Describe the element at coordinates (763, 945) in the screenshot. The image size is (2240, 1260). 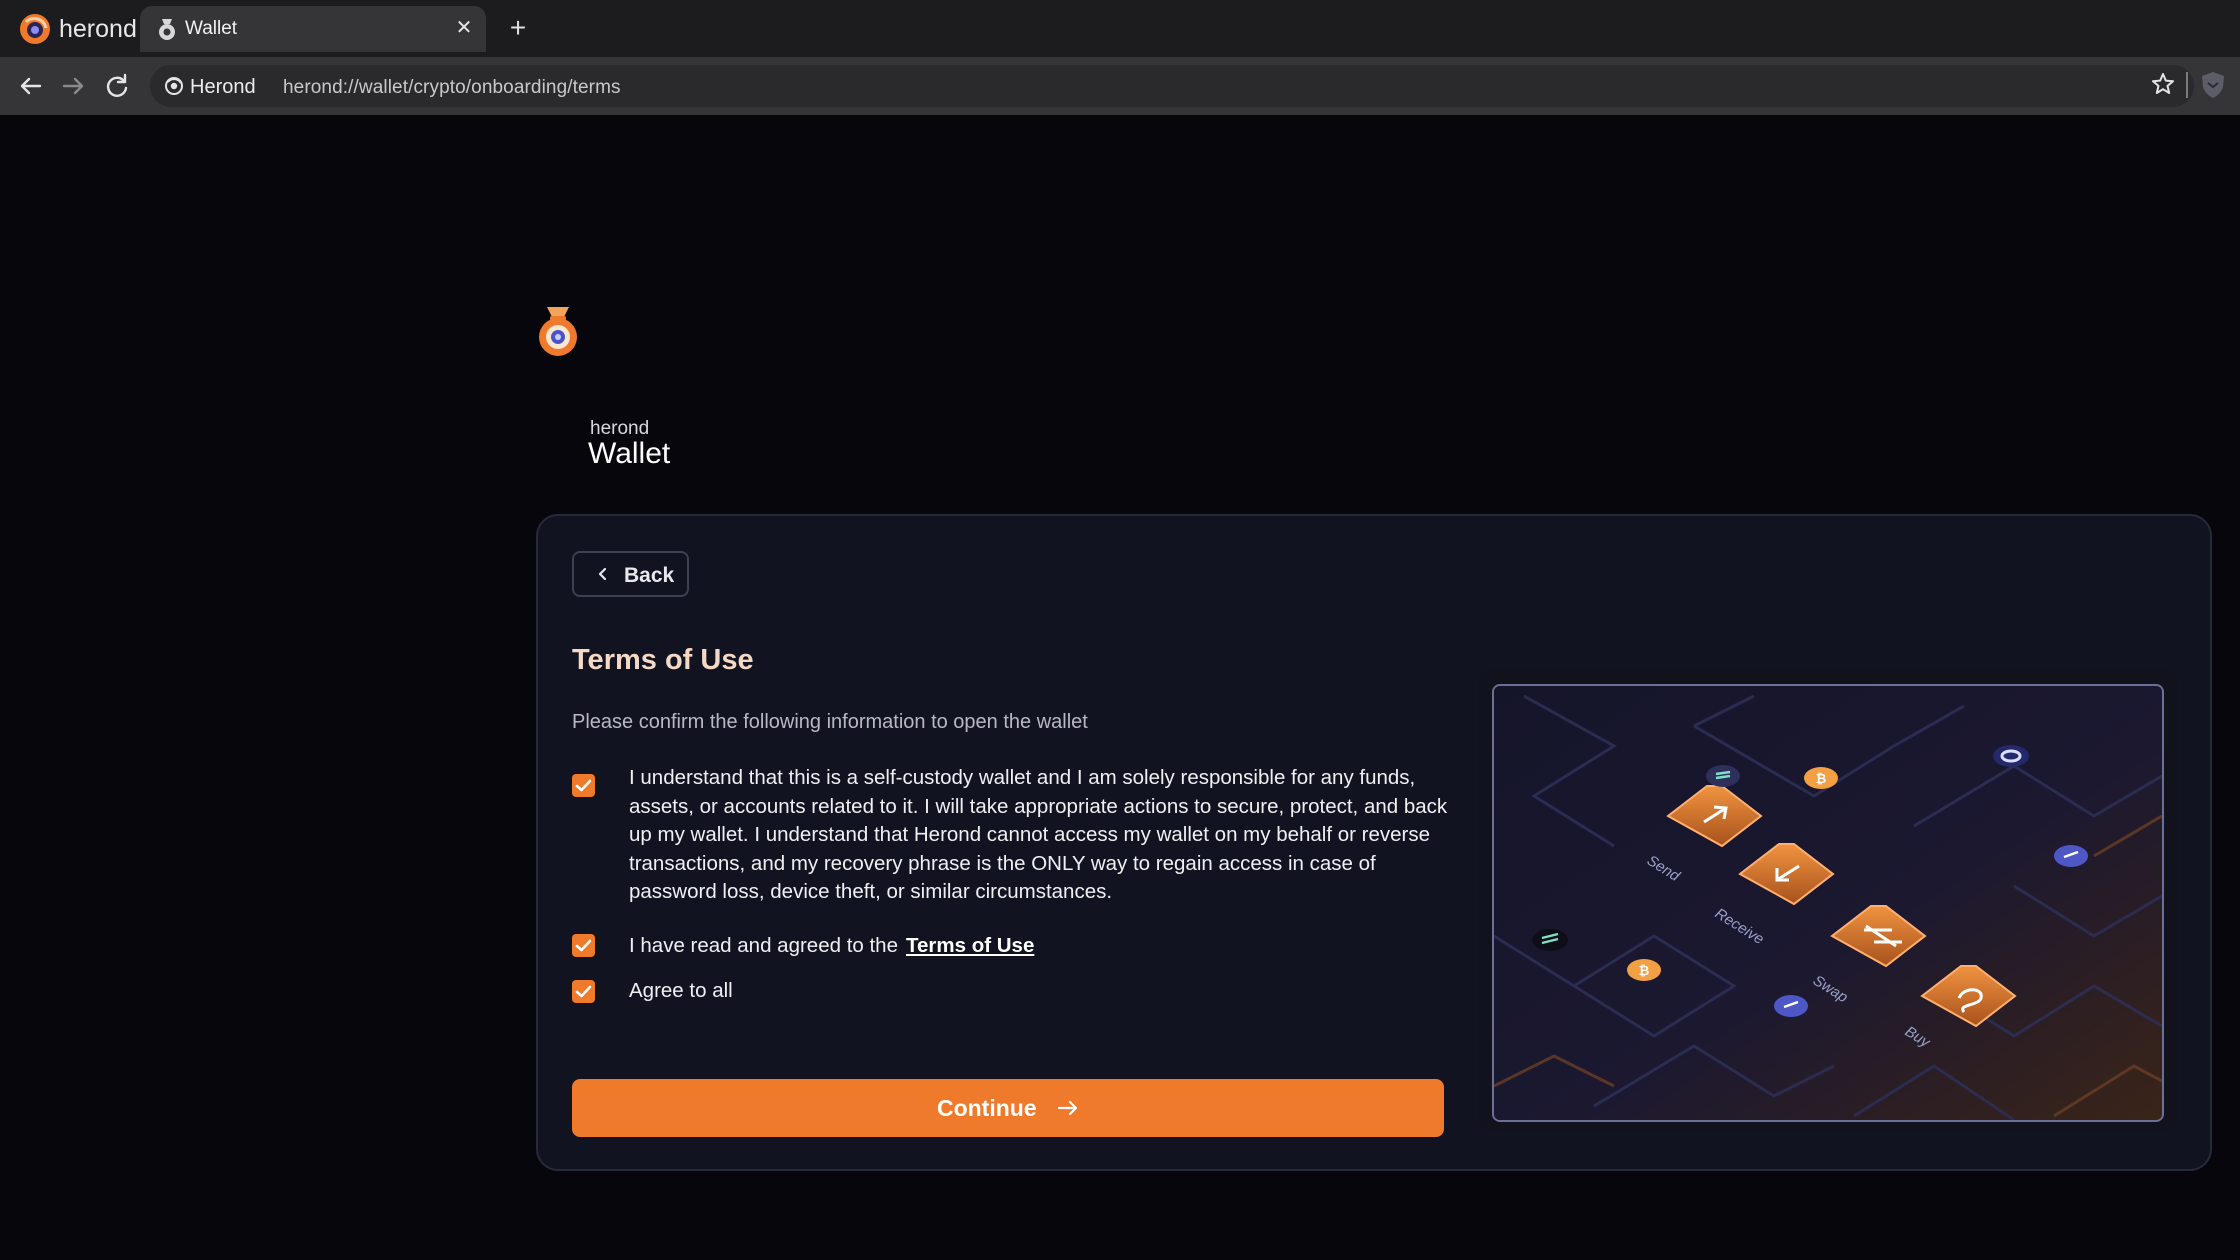
I see `checkbox-terms-label: I have read and agreed to the` at that location.